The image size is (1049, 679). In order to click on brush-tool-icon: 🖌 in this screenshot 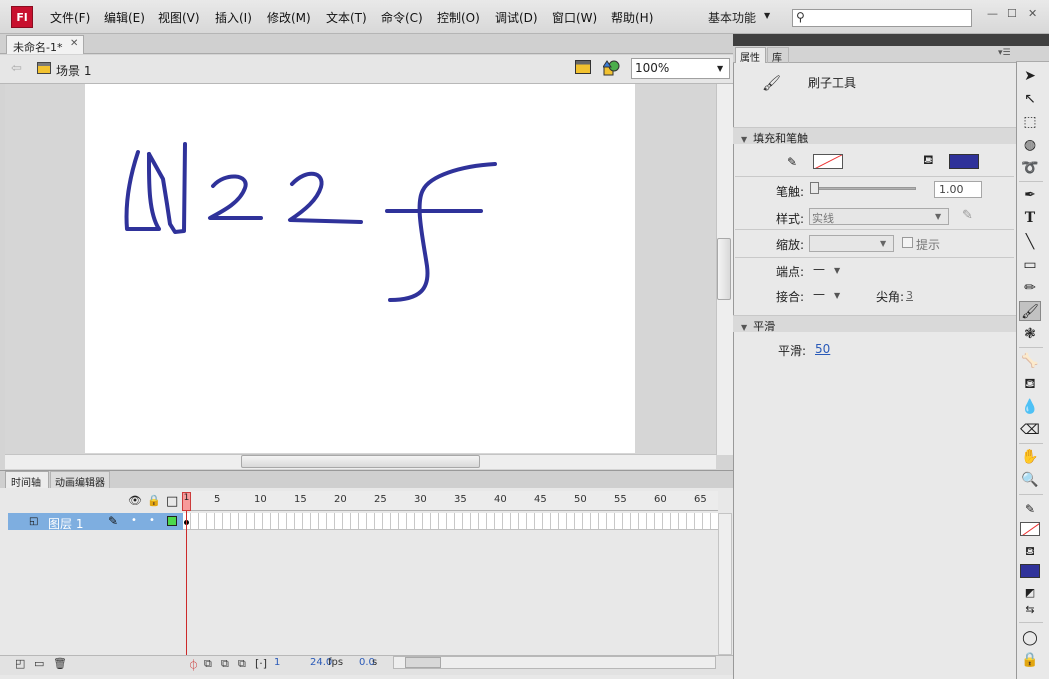, I will do `click(1030, 311)`.